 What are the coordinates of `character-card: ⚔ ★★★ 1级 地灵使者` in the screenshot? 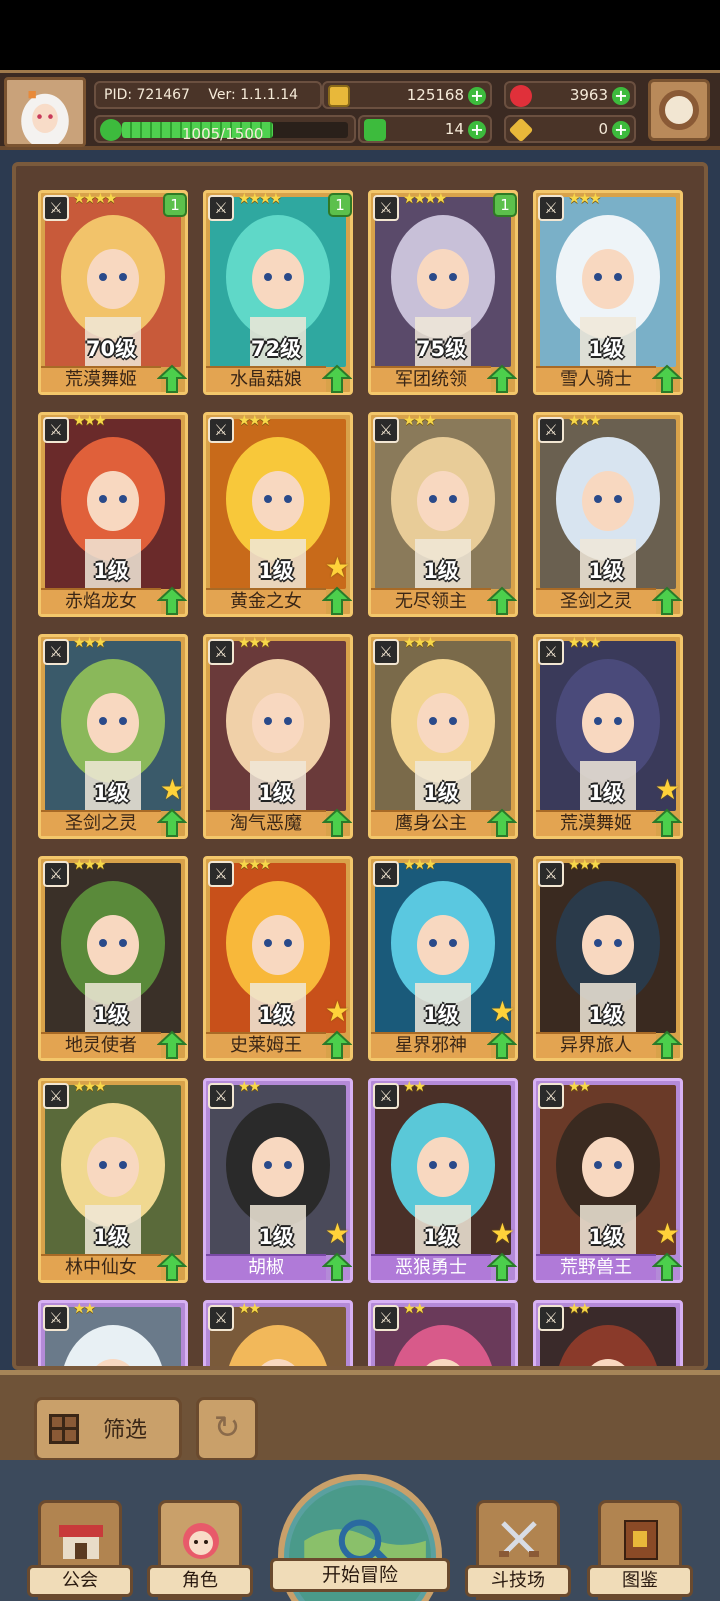 It's located at (113, 958).